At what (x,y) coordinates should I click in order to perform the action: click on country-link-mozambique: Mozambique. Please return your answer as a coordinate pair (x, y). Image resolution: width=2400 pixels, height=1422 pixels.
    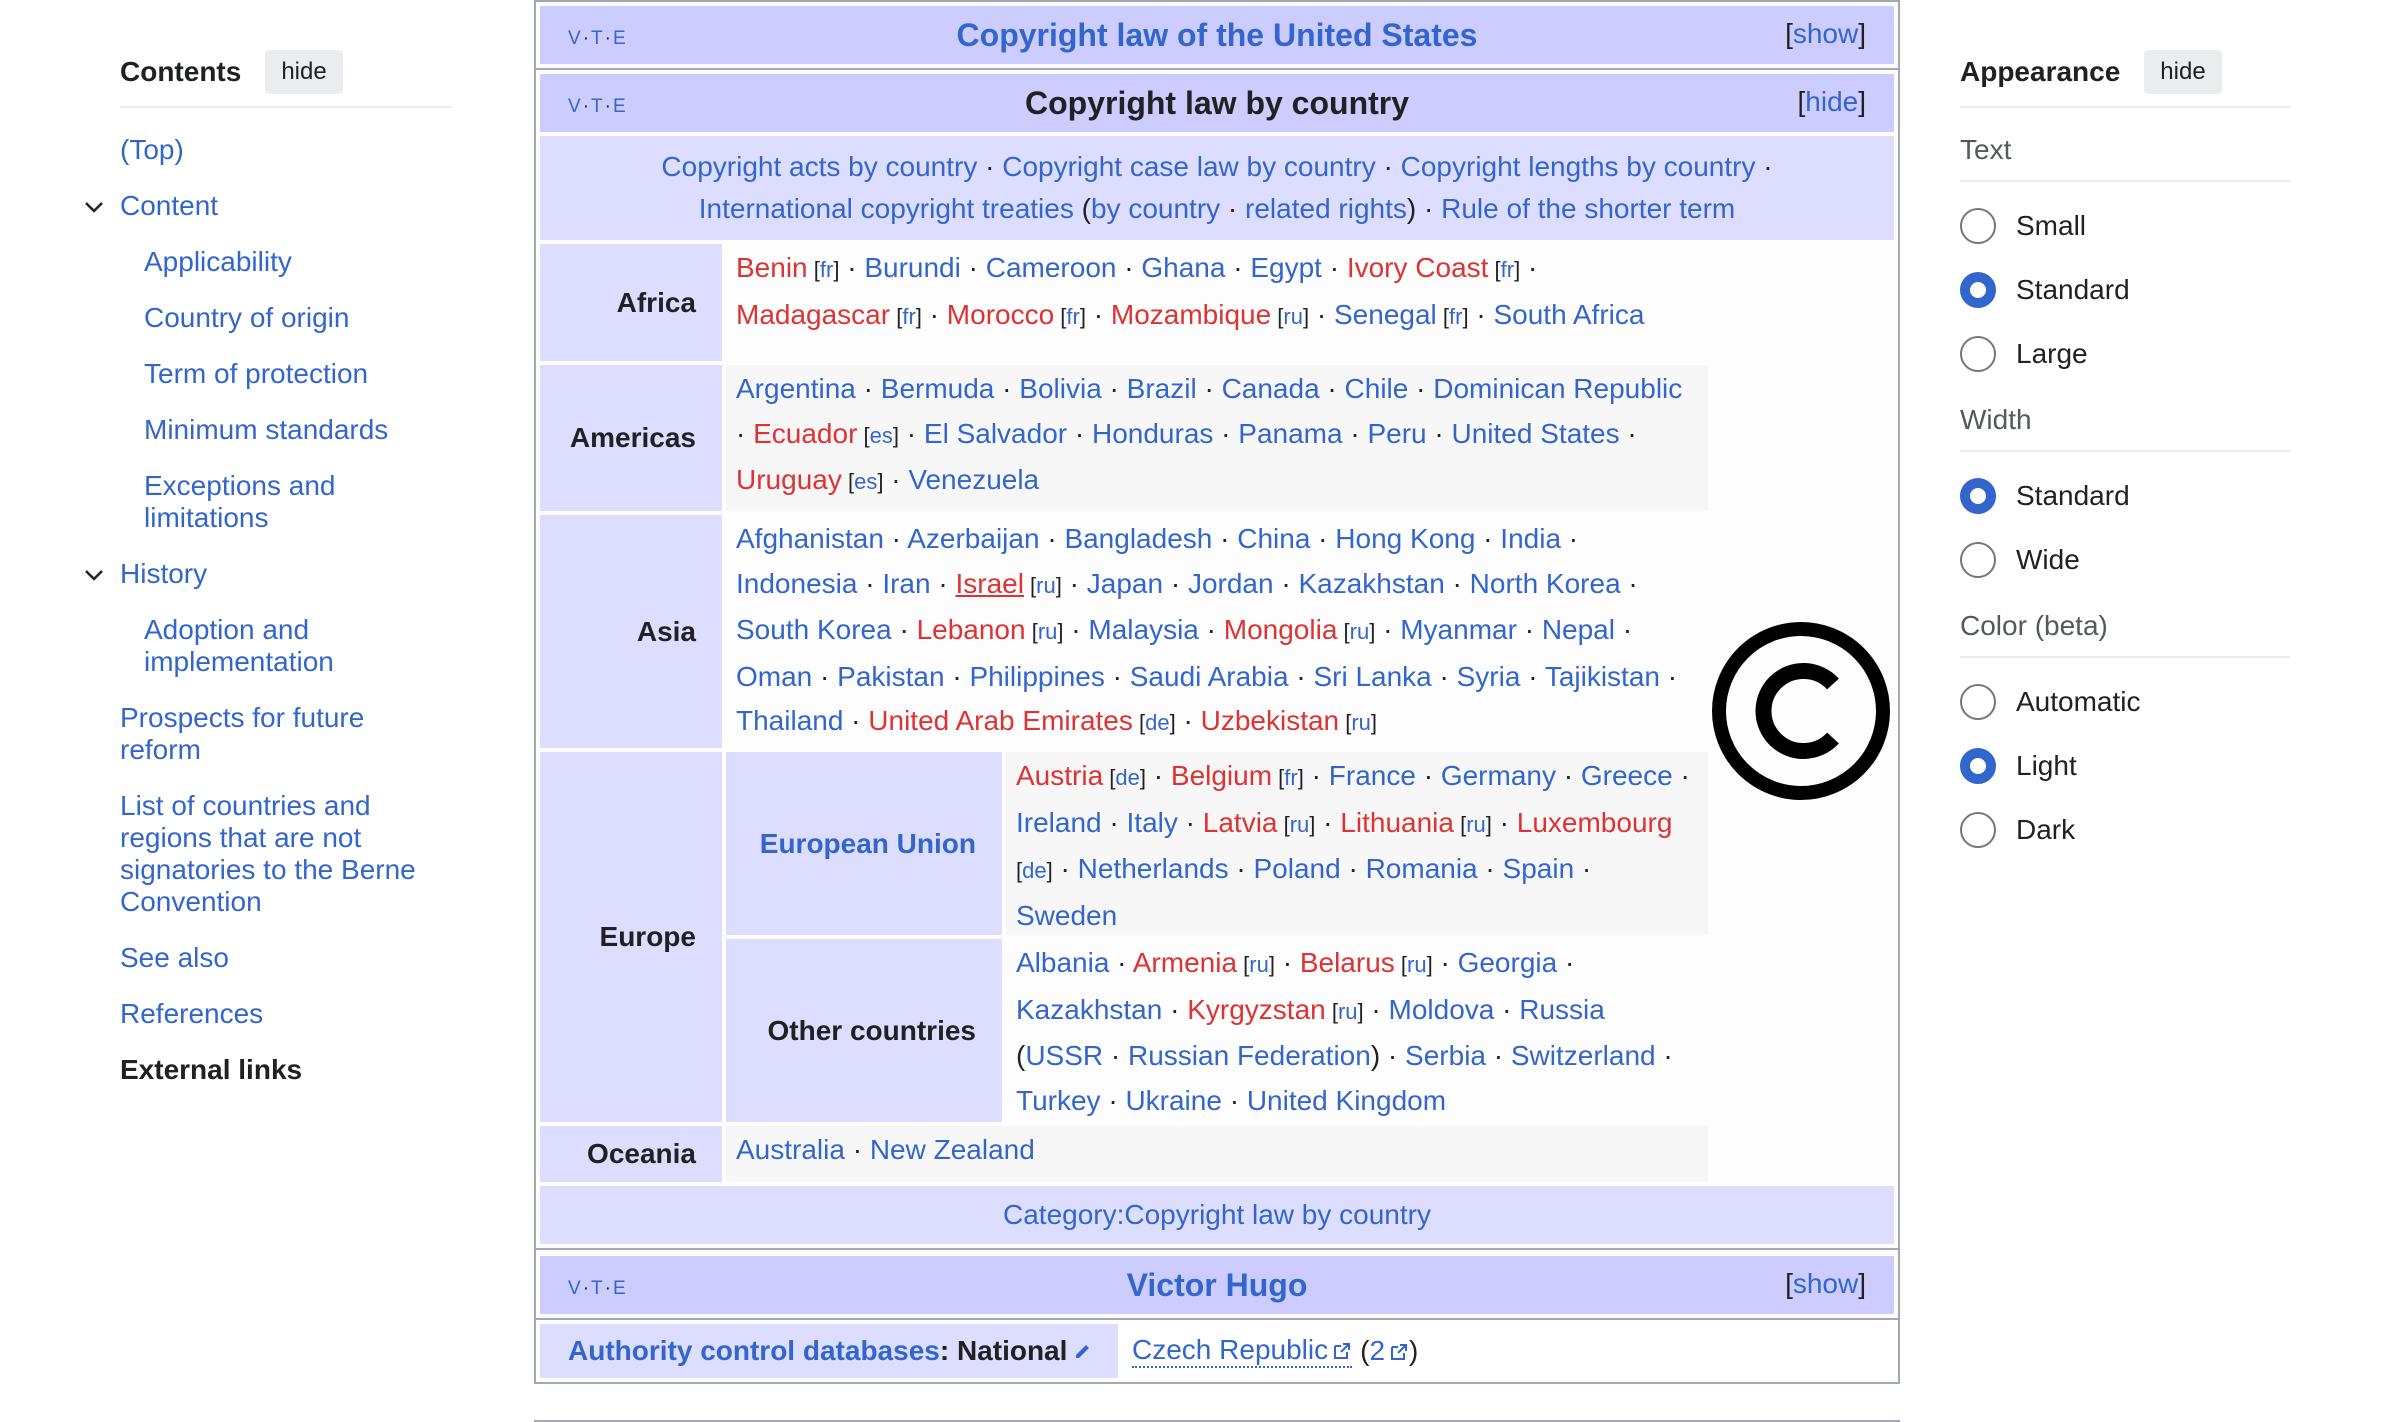
    Looking at the image, I should click on (1191, 314).